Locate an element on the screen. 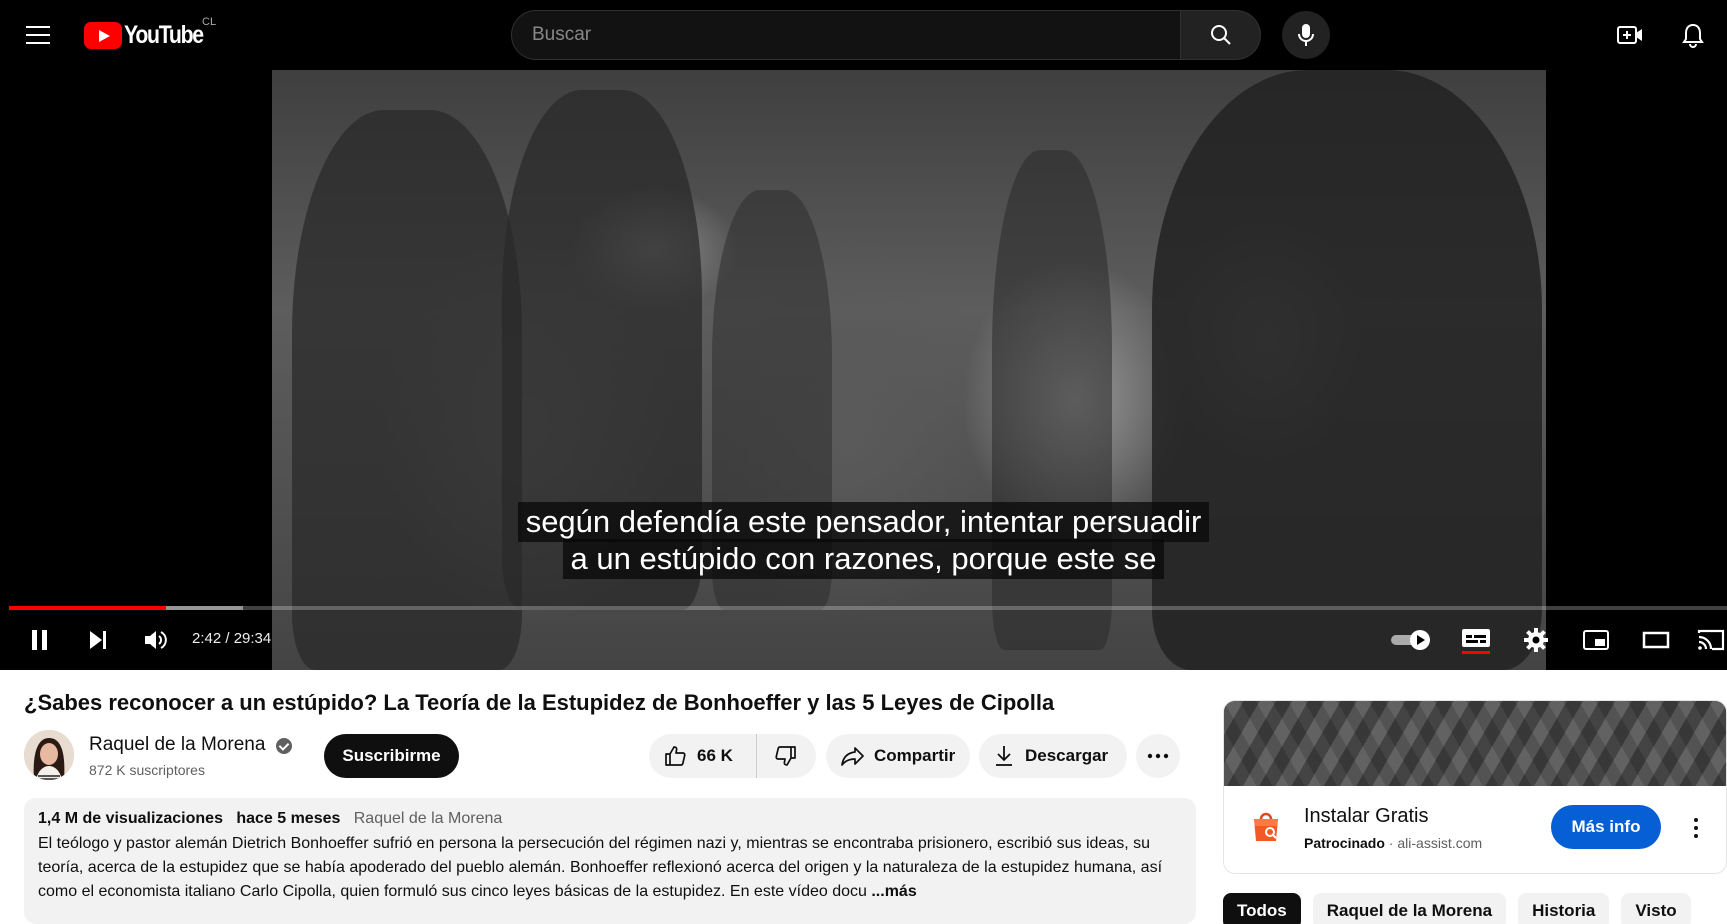 The image size is (1727, 924). thumbs-up-icon is located at coordinates (675, 756).